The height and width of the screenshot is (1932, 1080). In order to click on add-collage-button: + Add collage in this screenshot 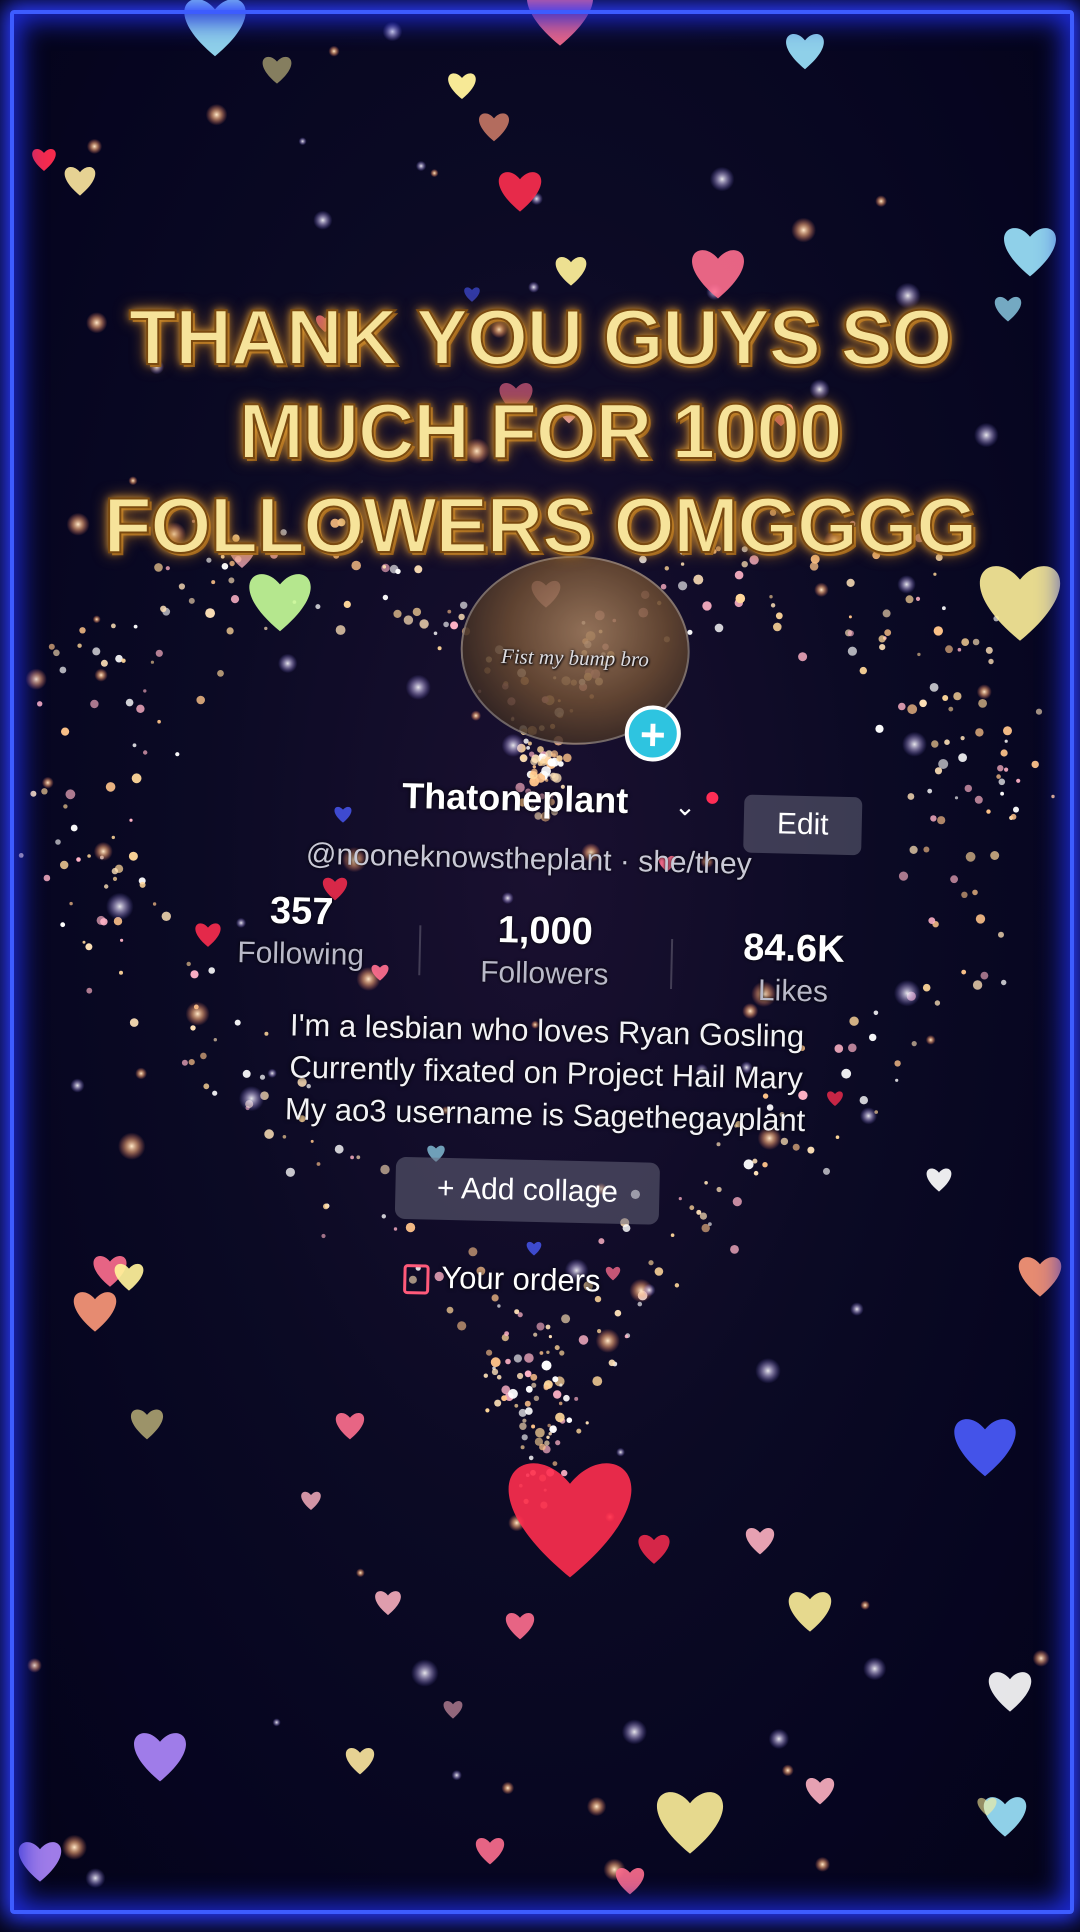, I will do `click(527, 1190)`.